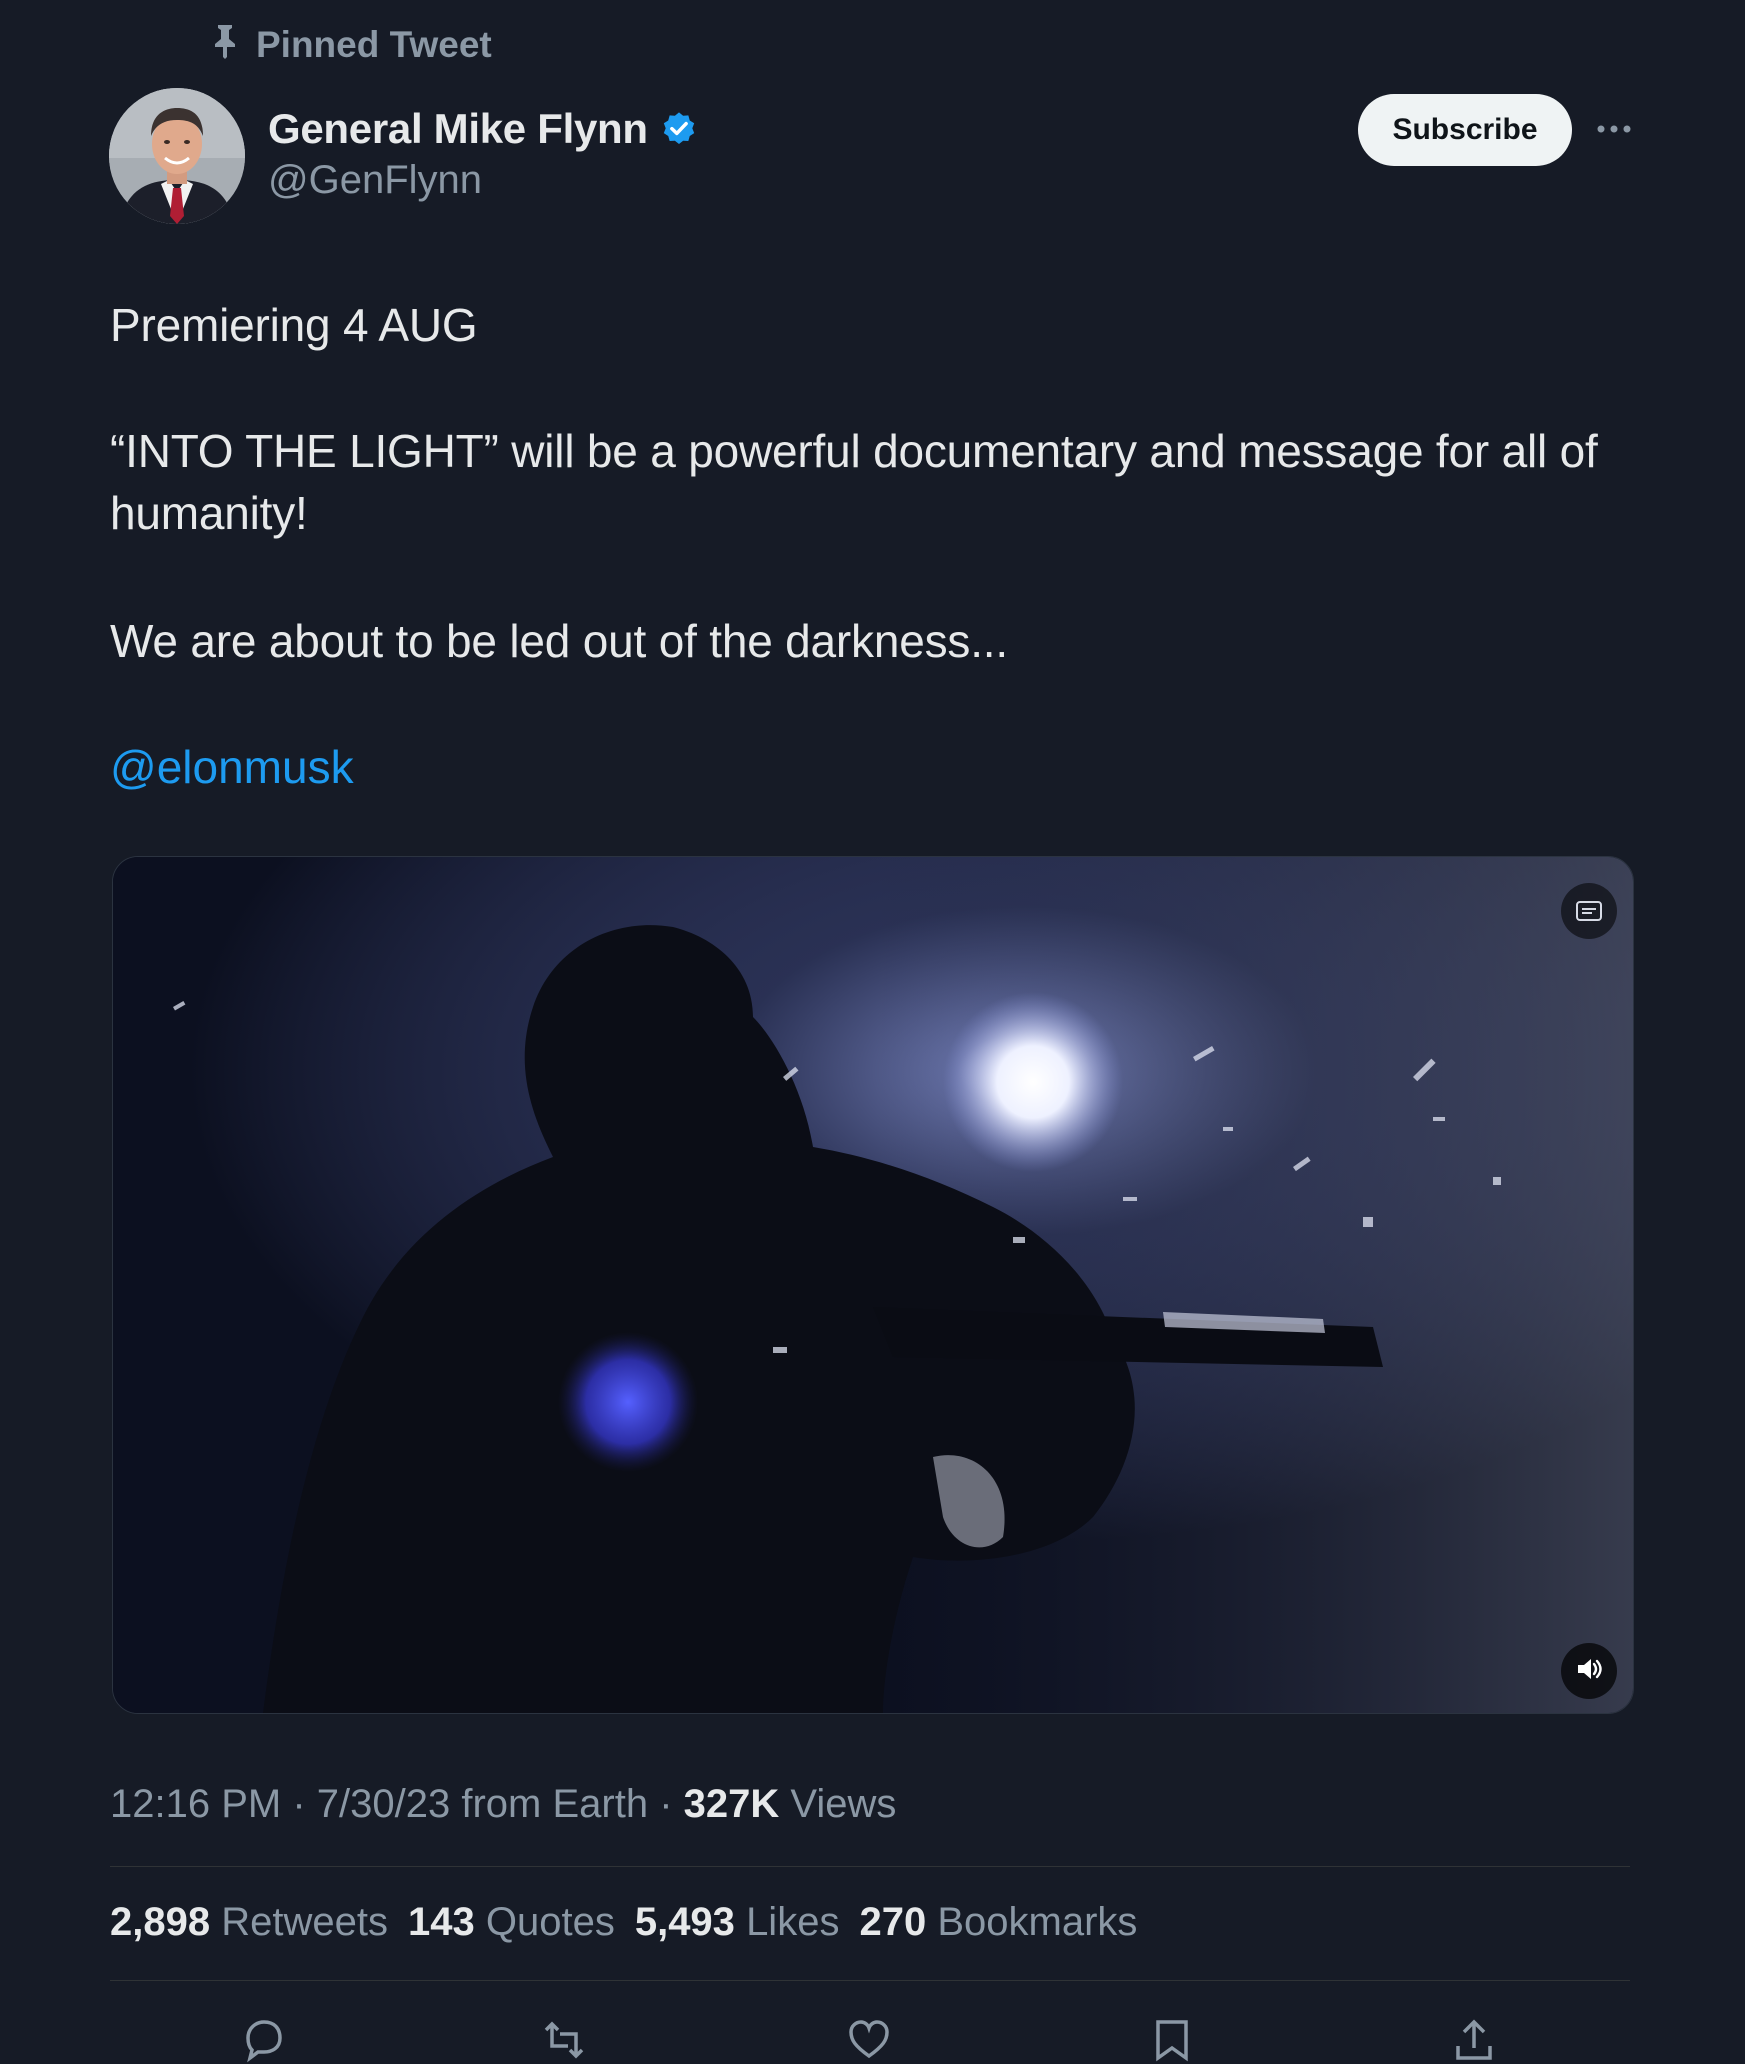  I want to click on author-handle: @GenFlynn, so click(483, 180).